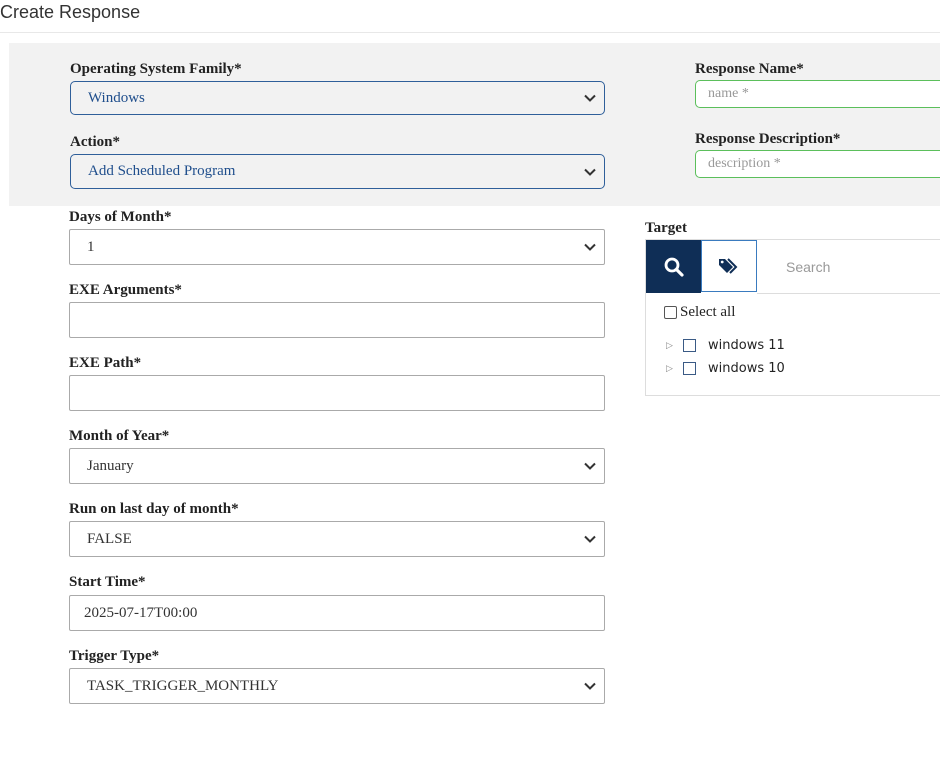 This screenshot has height=766, width=940. Describe the element at coordinates (746, 368) in the screenshot. I see `tree-item-label: windows 10` at that location.